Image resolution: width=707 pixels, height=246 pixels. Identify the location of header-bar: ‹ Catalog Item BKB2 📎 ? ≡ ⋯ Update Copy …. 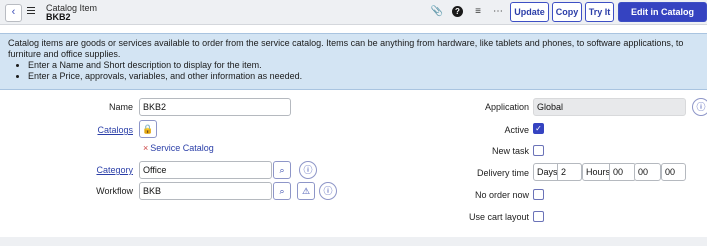
(353, 17).